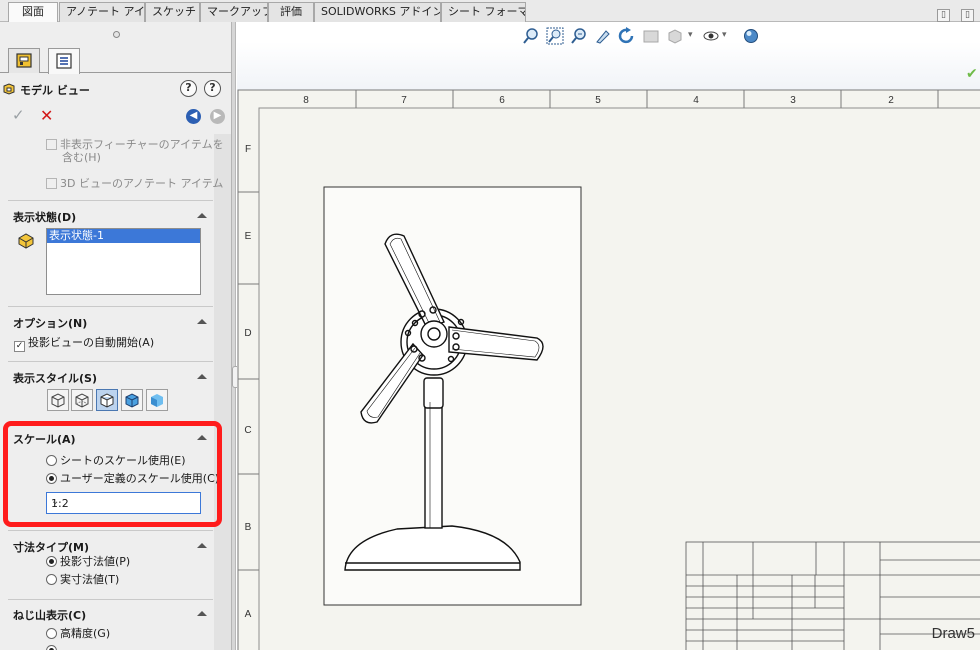 Image resolution: width=980 pixels, height=650 pixels. I want to click on zone-col-7: 7, so click(404, 100).